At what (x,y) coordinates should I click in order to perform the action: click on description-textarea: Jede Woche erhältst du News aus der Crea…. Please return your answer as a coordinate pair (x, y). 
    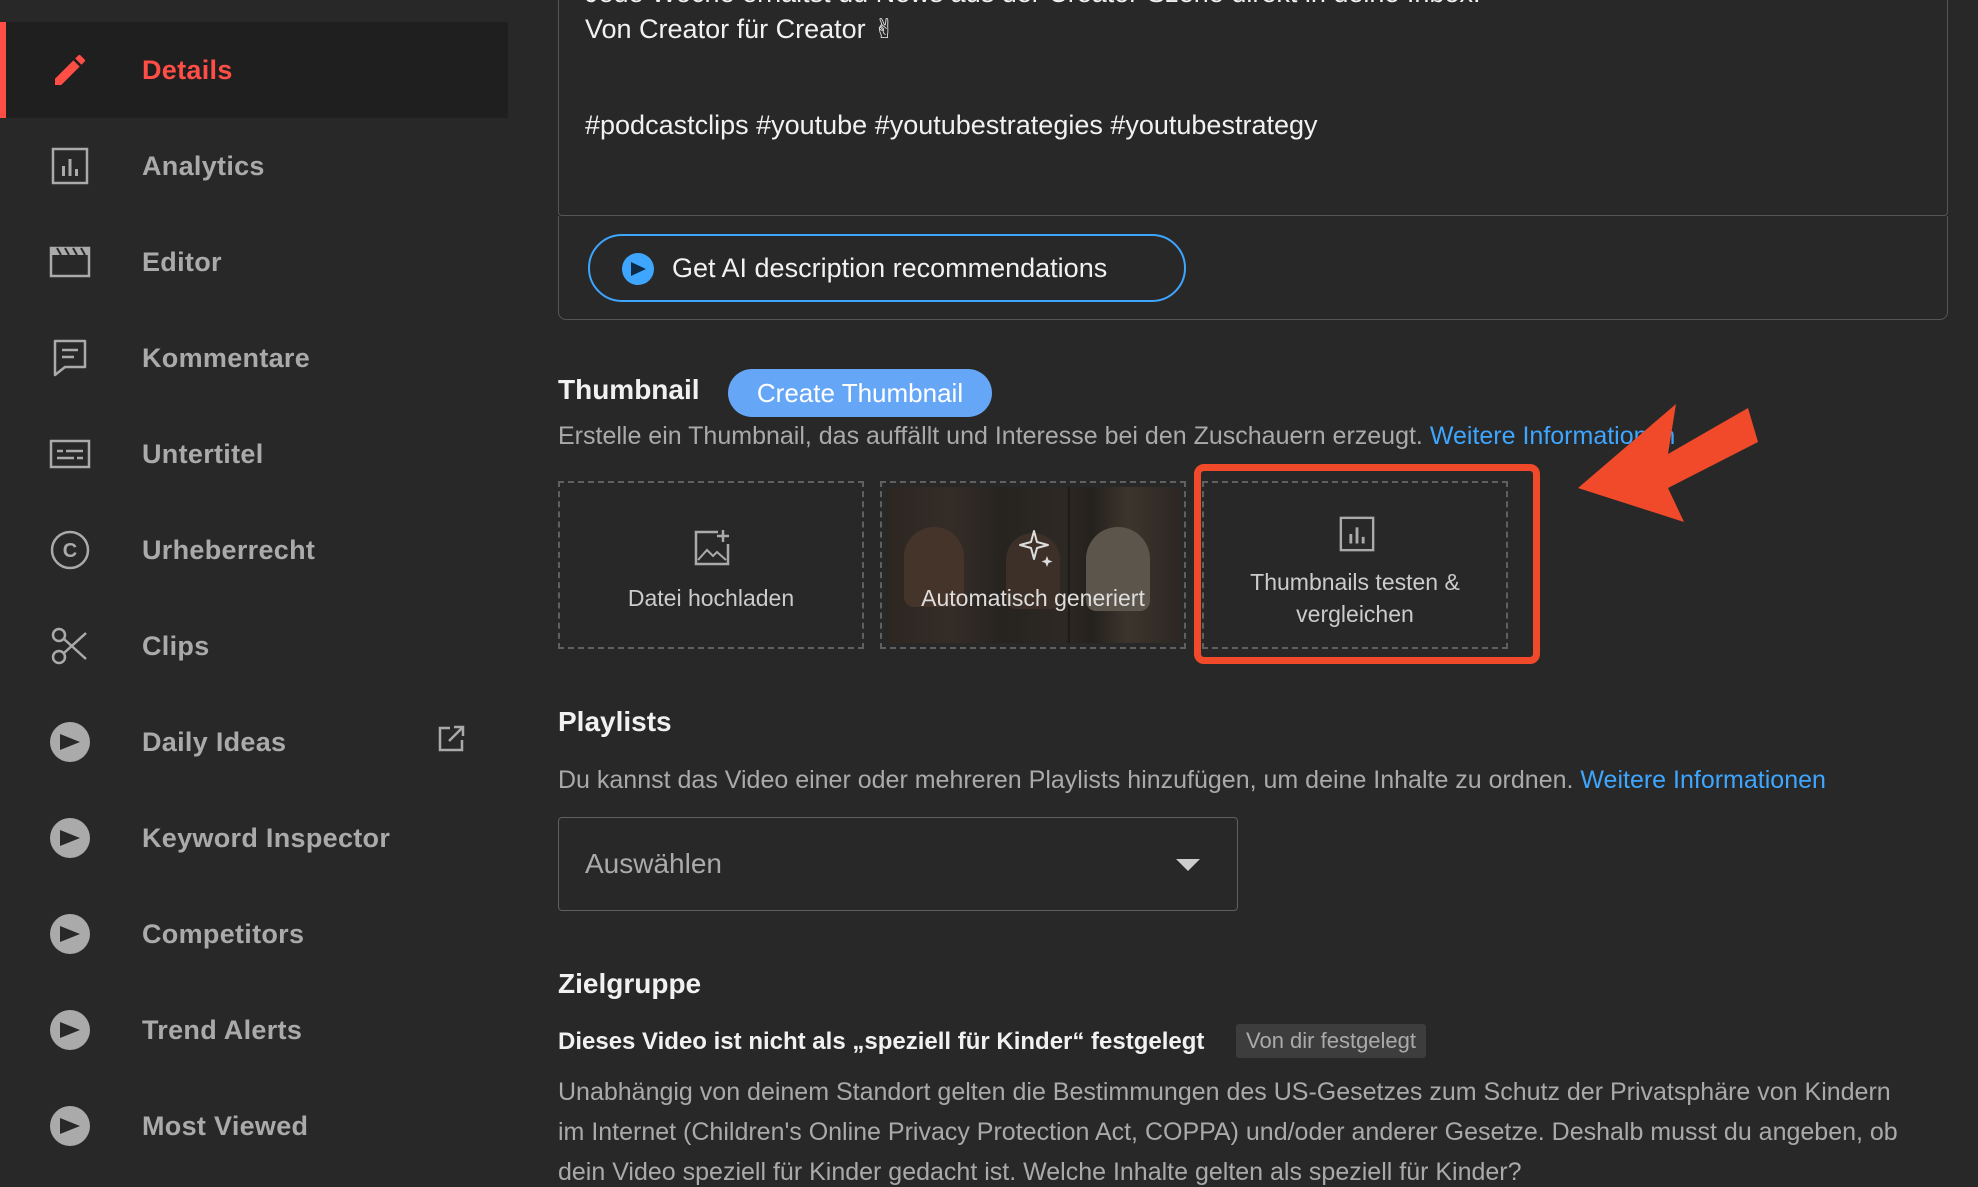
    Looking at the image, I should click on (1253, 108).